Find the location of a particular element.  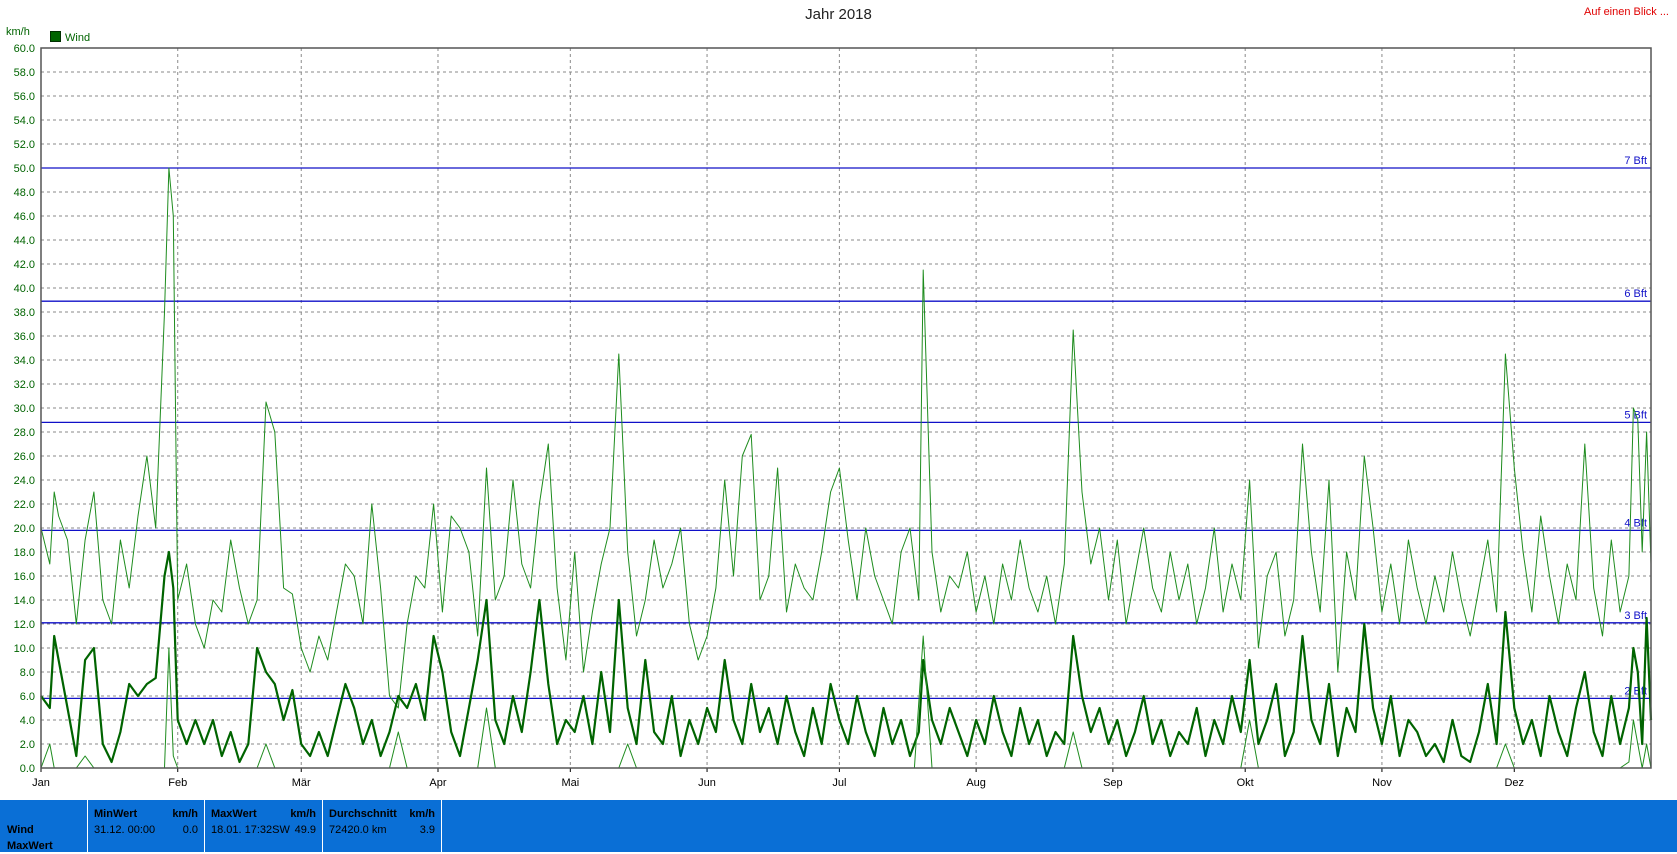

y-tick-label: 44.0 is located at coordinates (24, 241).